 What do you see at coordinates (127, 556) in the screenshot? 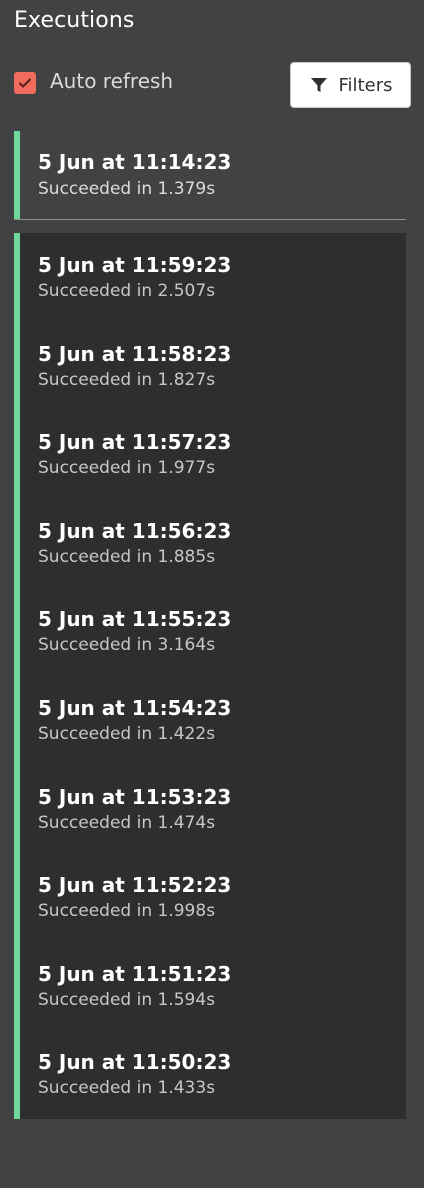
I see `execution-status: Succeeded in 1.885s` at bounding box center [127, 556].